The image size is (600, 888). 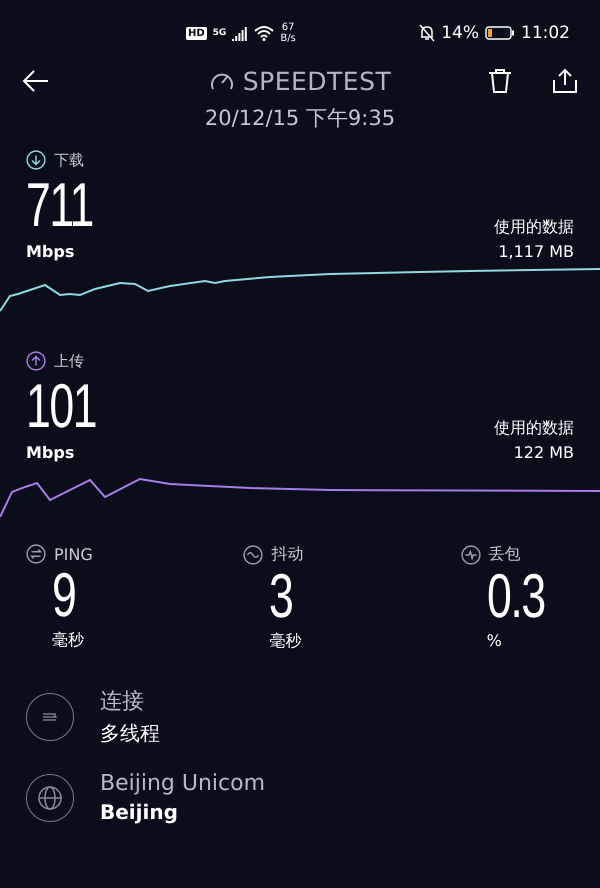 What do you see at coordinates (536, 251) in the screenshot?
I see `data-used-value: 1,117 MB` at bounding box center [536, 251].